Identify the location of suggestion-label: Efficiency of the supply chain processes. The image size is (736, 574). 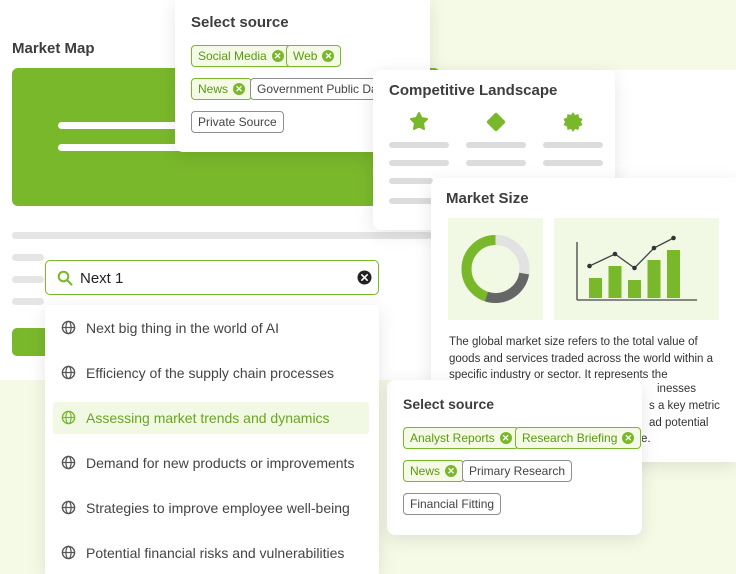
(210, 373).